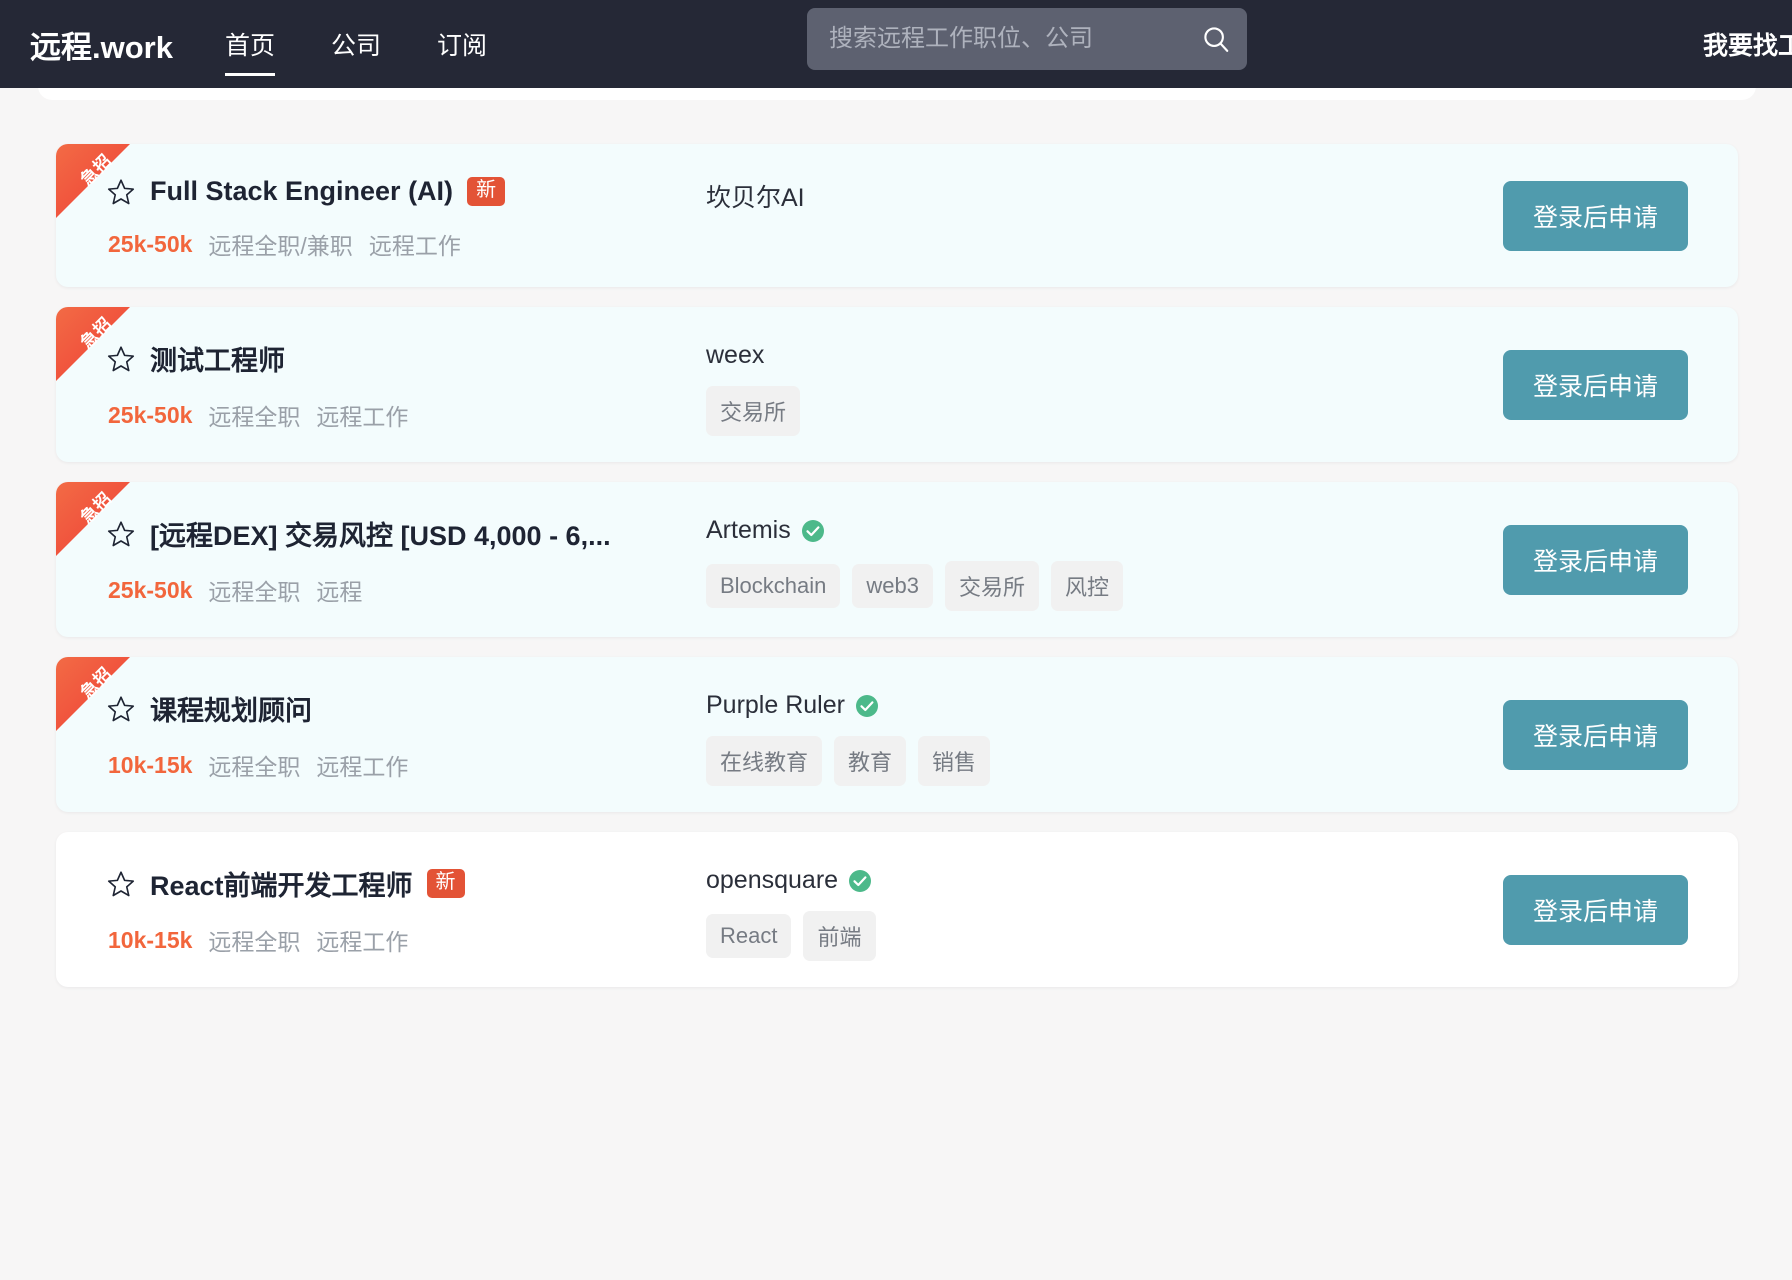 The width and height of the screenshot is (1792, 1280). What do you see at coordinates (1087, 586) in the screenshot?
I see `company-tag: 风控` at bounding box center [1087, 586].